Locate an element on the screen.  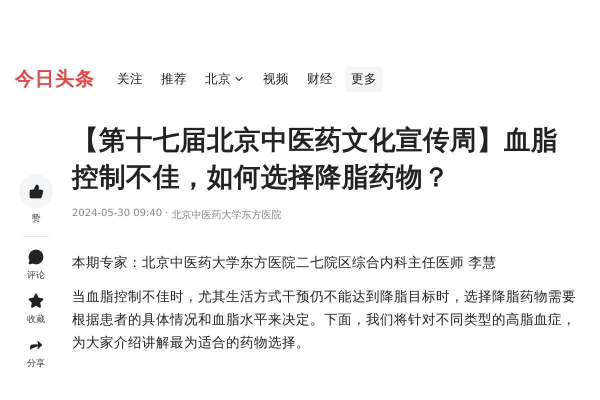
nav-link: 视频 is located at coordinates (276, 79).